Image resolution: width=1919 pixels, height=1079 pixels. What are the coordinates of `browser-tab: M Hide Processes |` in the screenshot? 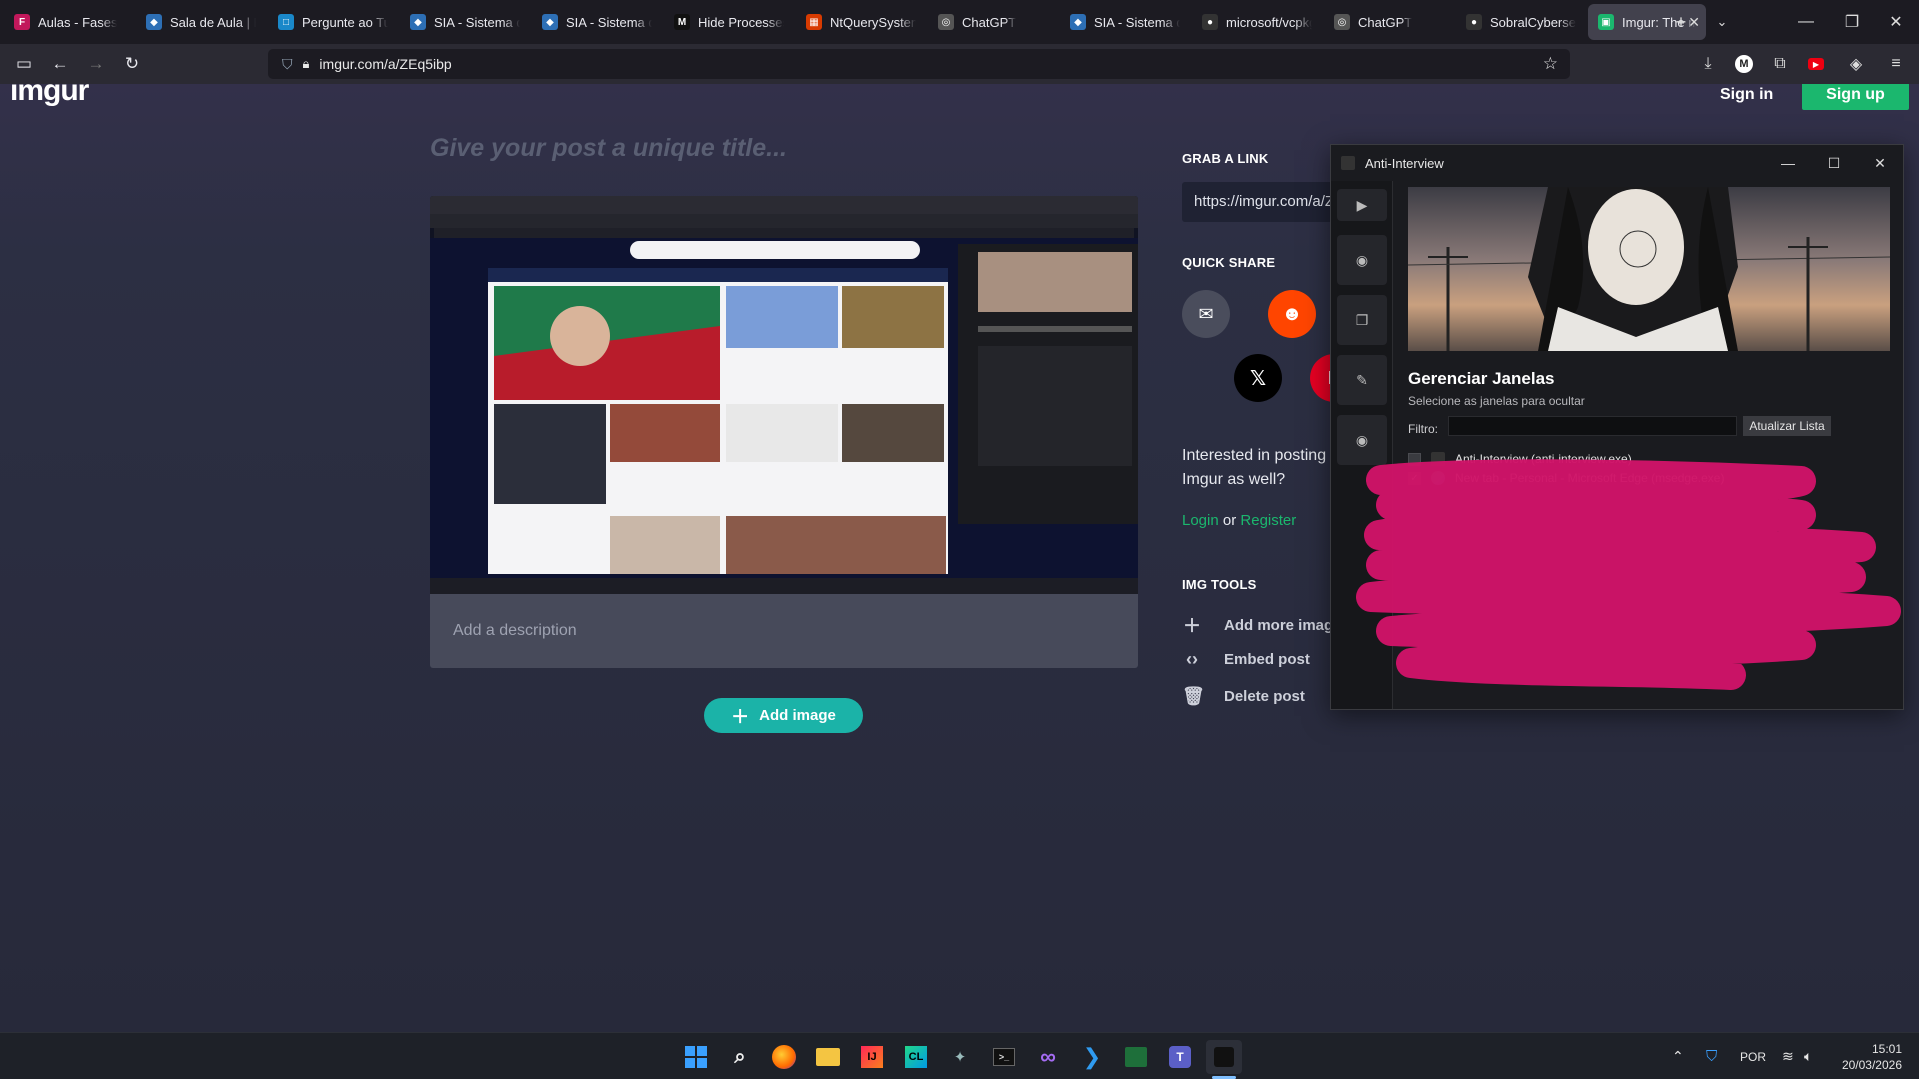 It's located at (729, 22).